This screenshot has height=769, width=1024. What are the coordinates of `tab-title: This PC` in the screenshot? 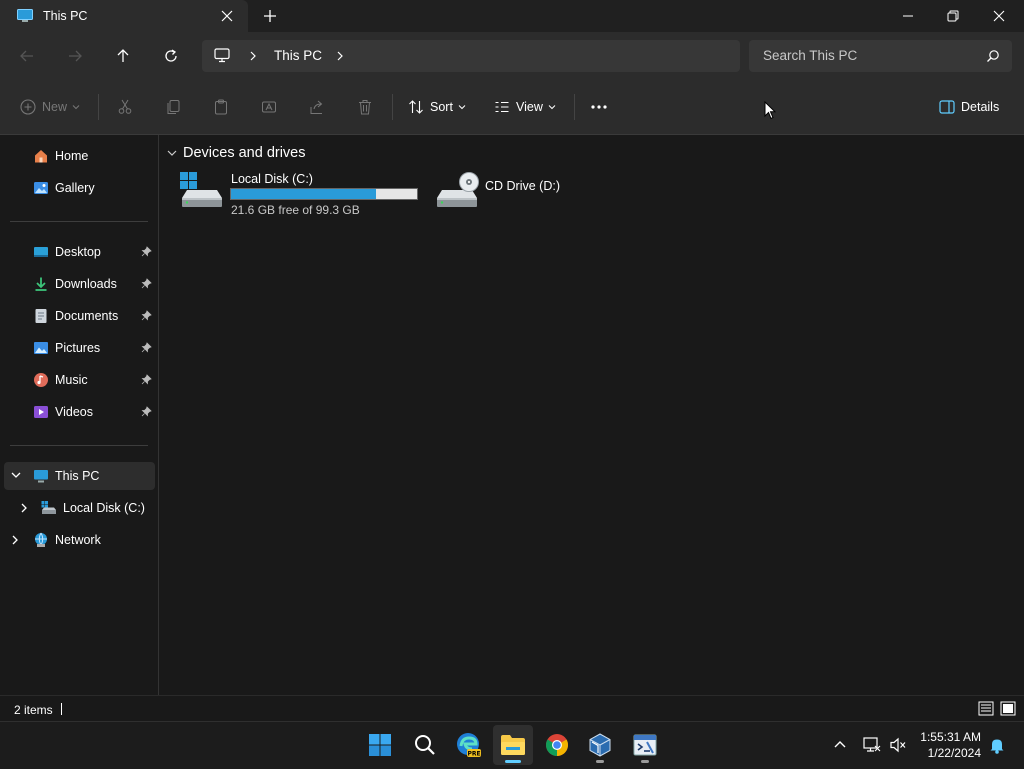 It's located at (65, 16).